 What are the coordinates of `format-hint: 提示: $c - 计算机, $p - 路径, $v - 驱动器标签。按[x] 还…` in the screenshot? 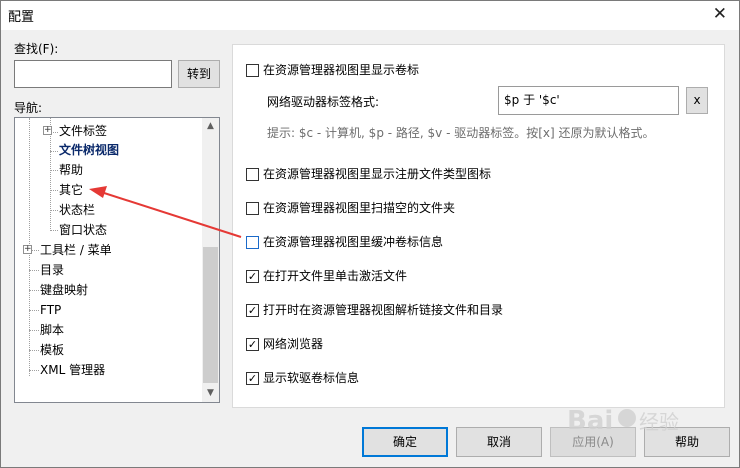 It's located at (461, 133).